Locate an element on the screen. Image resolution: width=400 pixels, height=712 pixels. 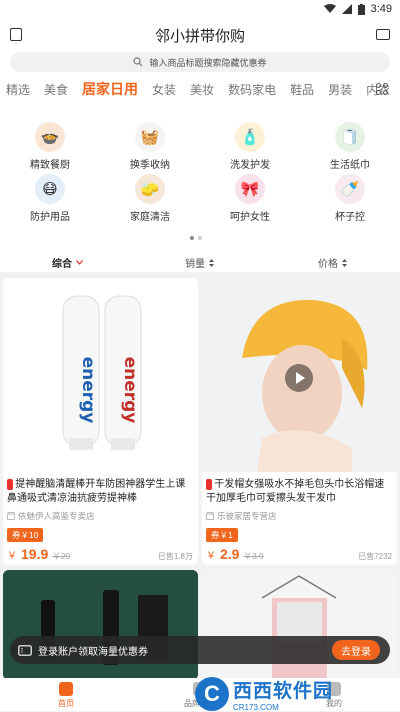
chevron-down-icon is located at coordinates (79, 262).